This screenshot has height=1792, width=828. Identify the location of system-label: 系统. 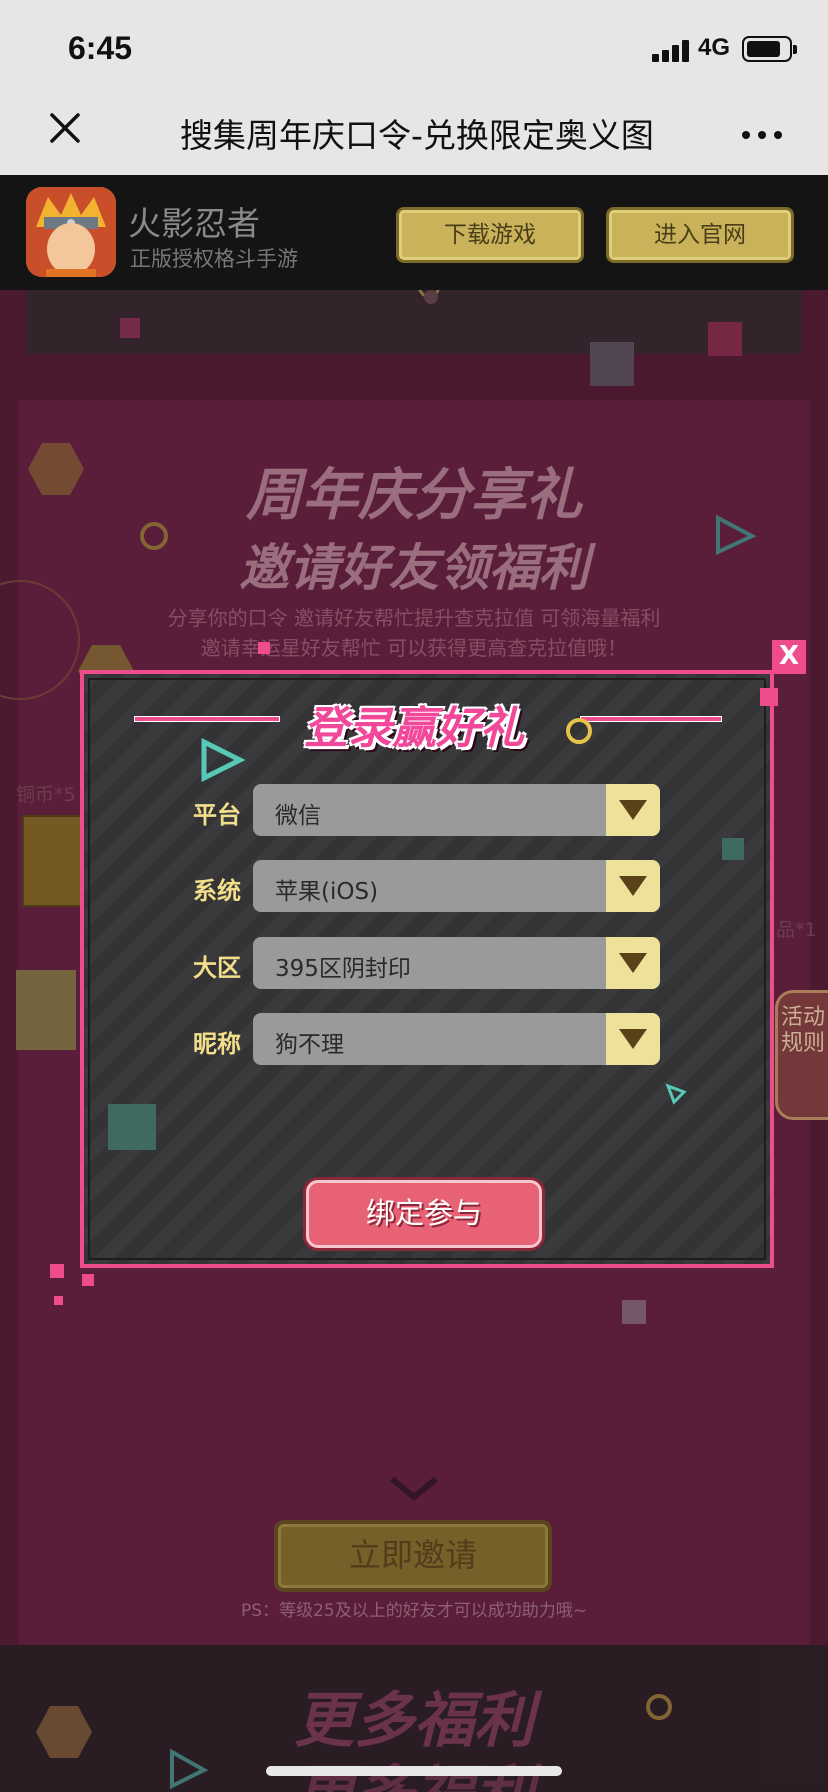
(217, 891).